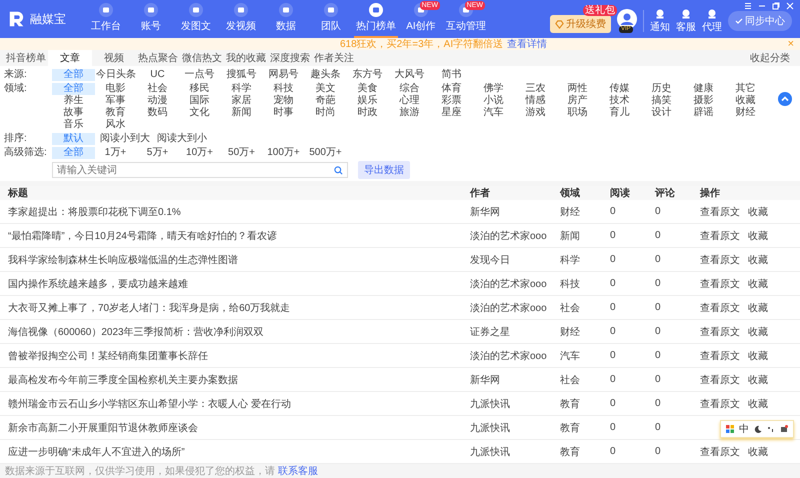  I want to click on input-mode-label: 中, so click(744, 429).